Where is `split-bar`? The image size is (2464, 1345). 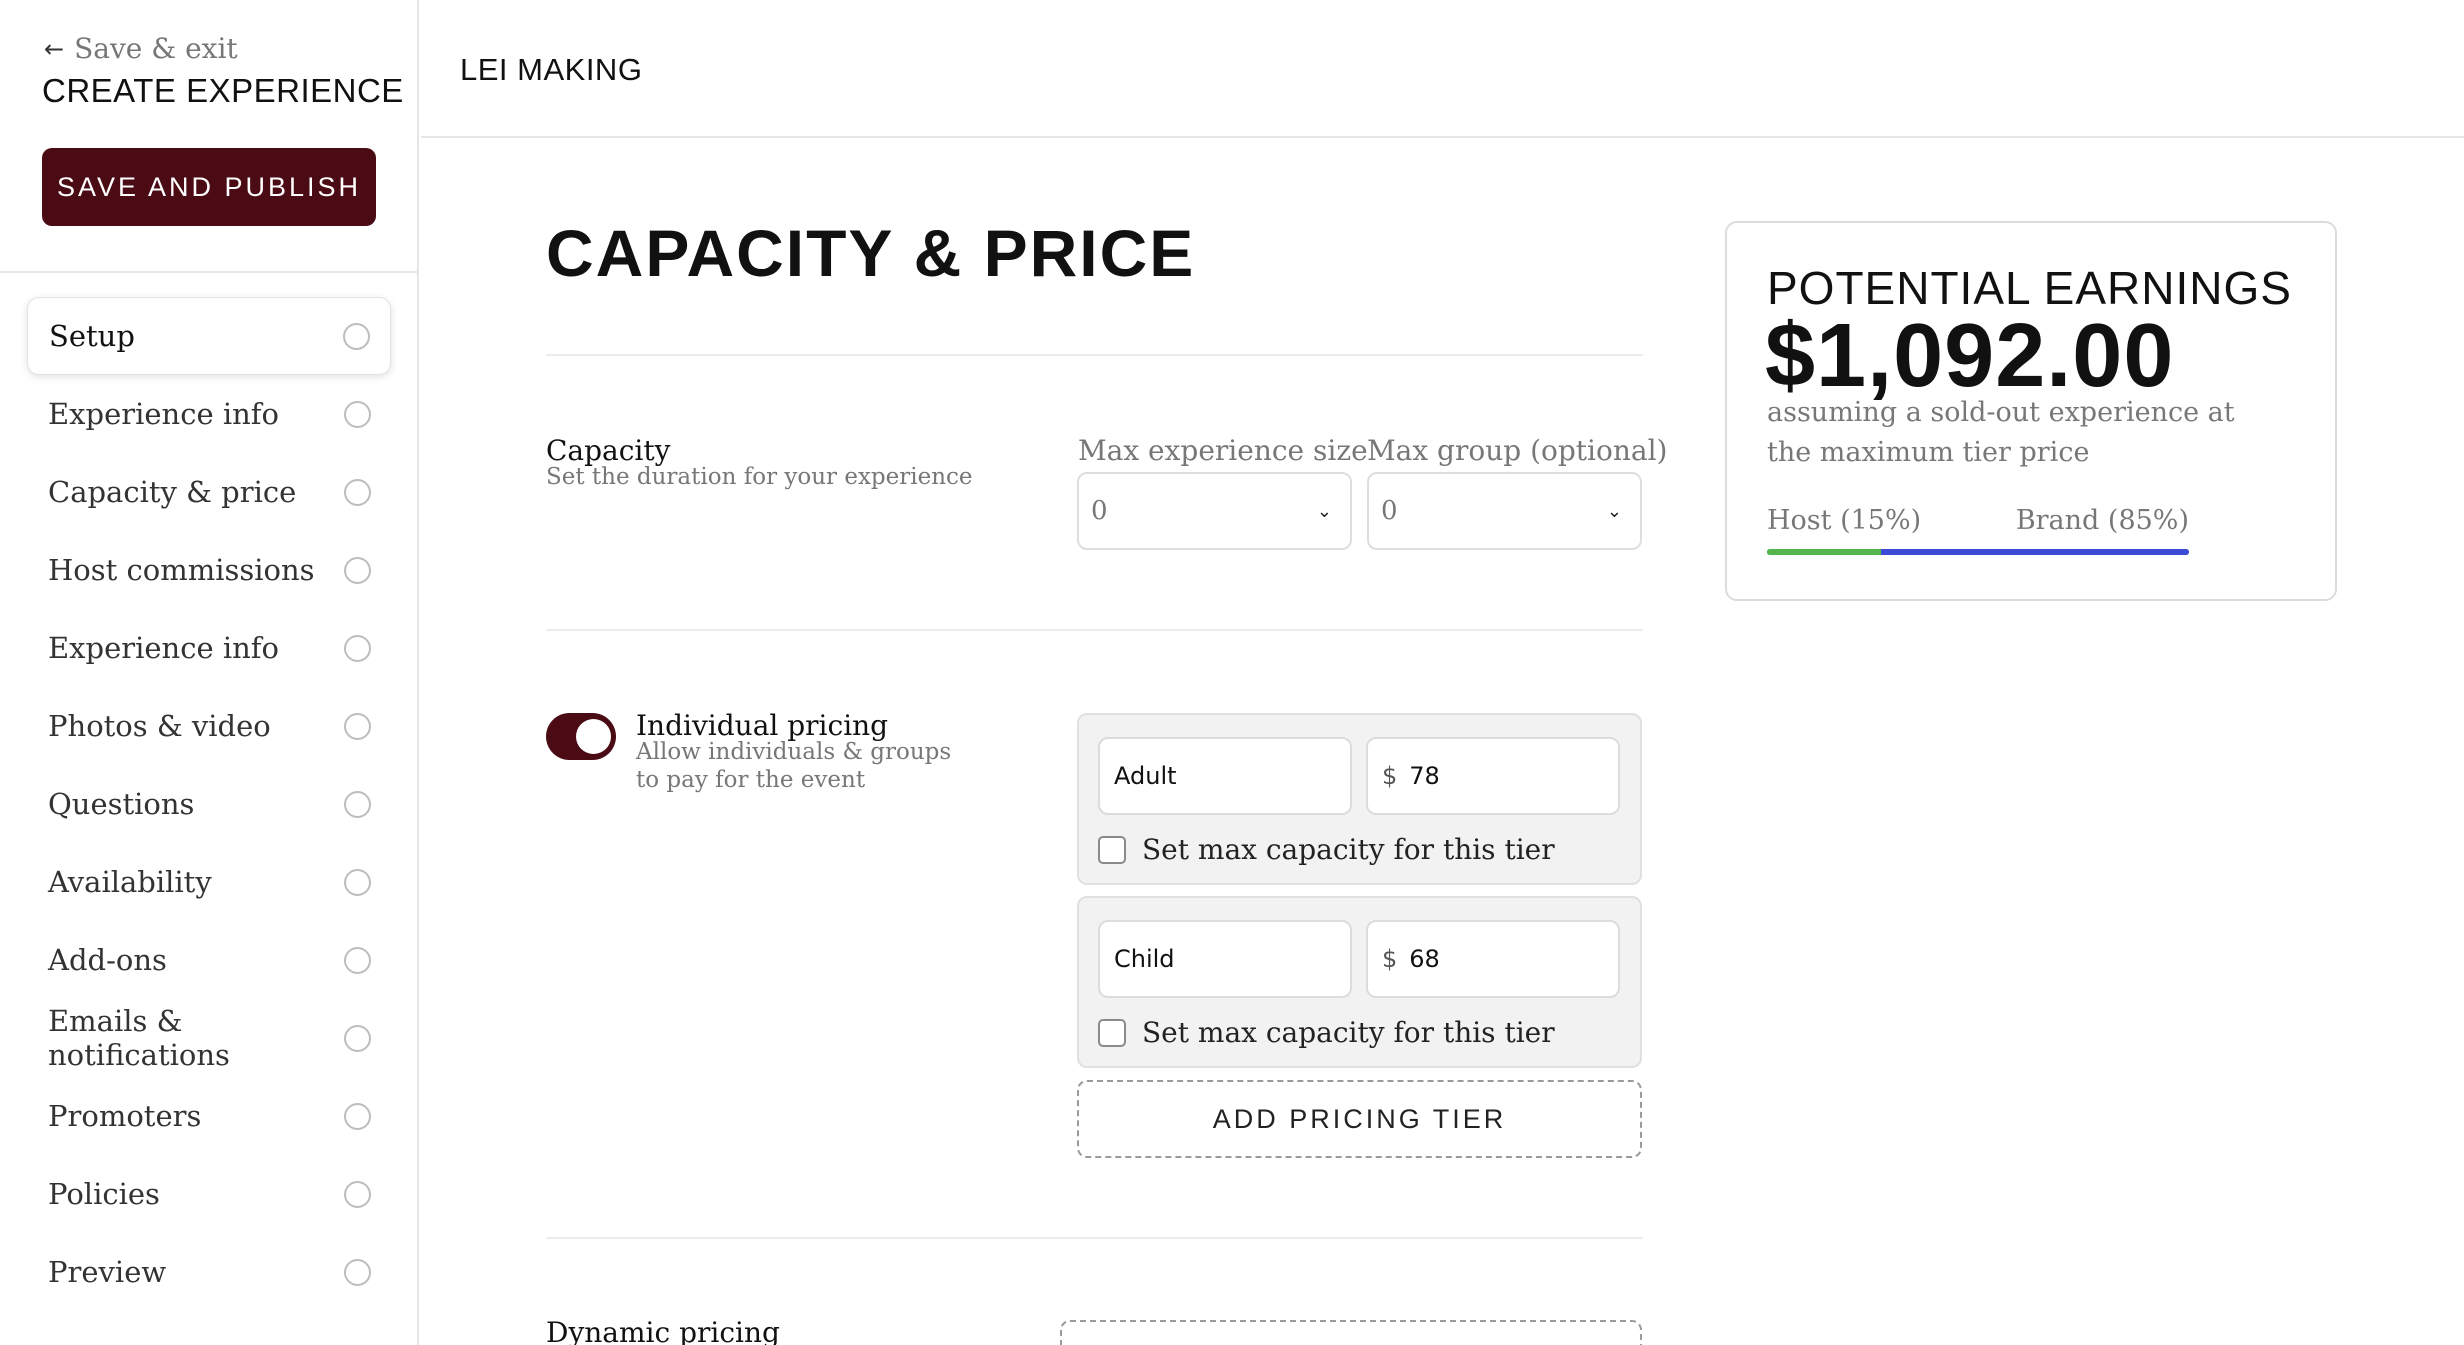
split-bar is located at coordinates (1978, 552).